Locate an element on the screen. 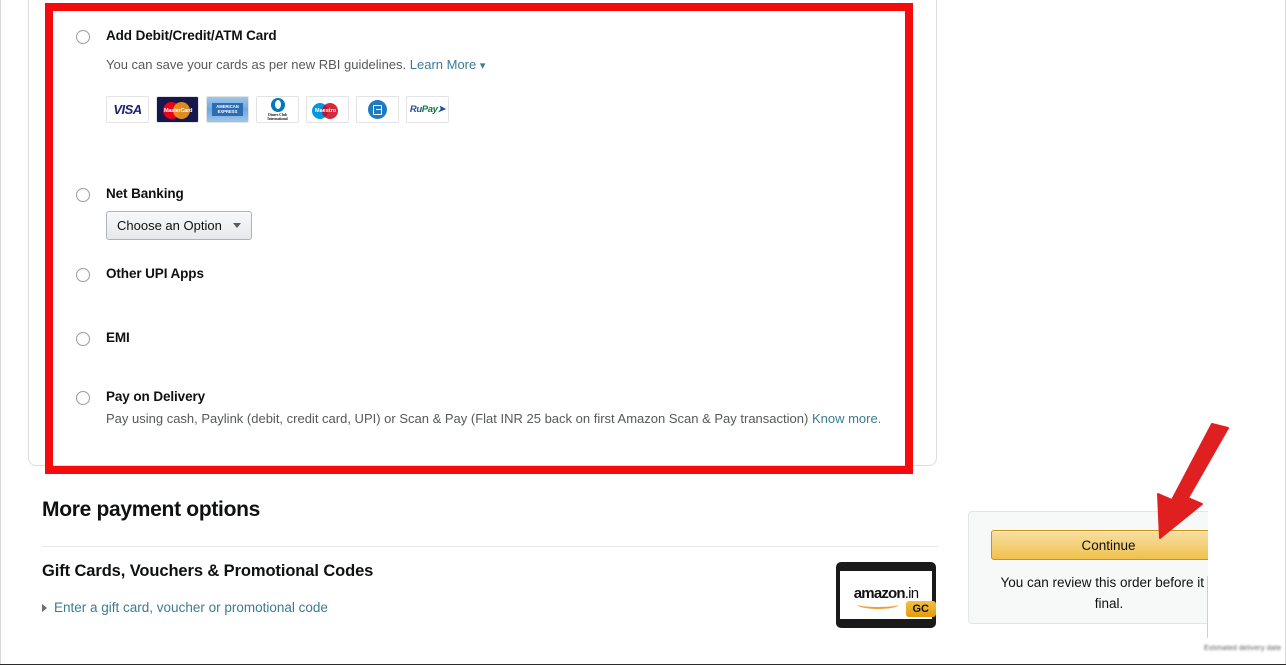 This screenshot has width=1286, height=665. payment-option-label: EMI is located at coordinates (118, 337).